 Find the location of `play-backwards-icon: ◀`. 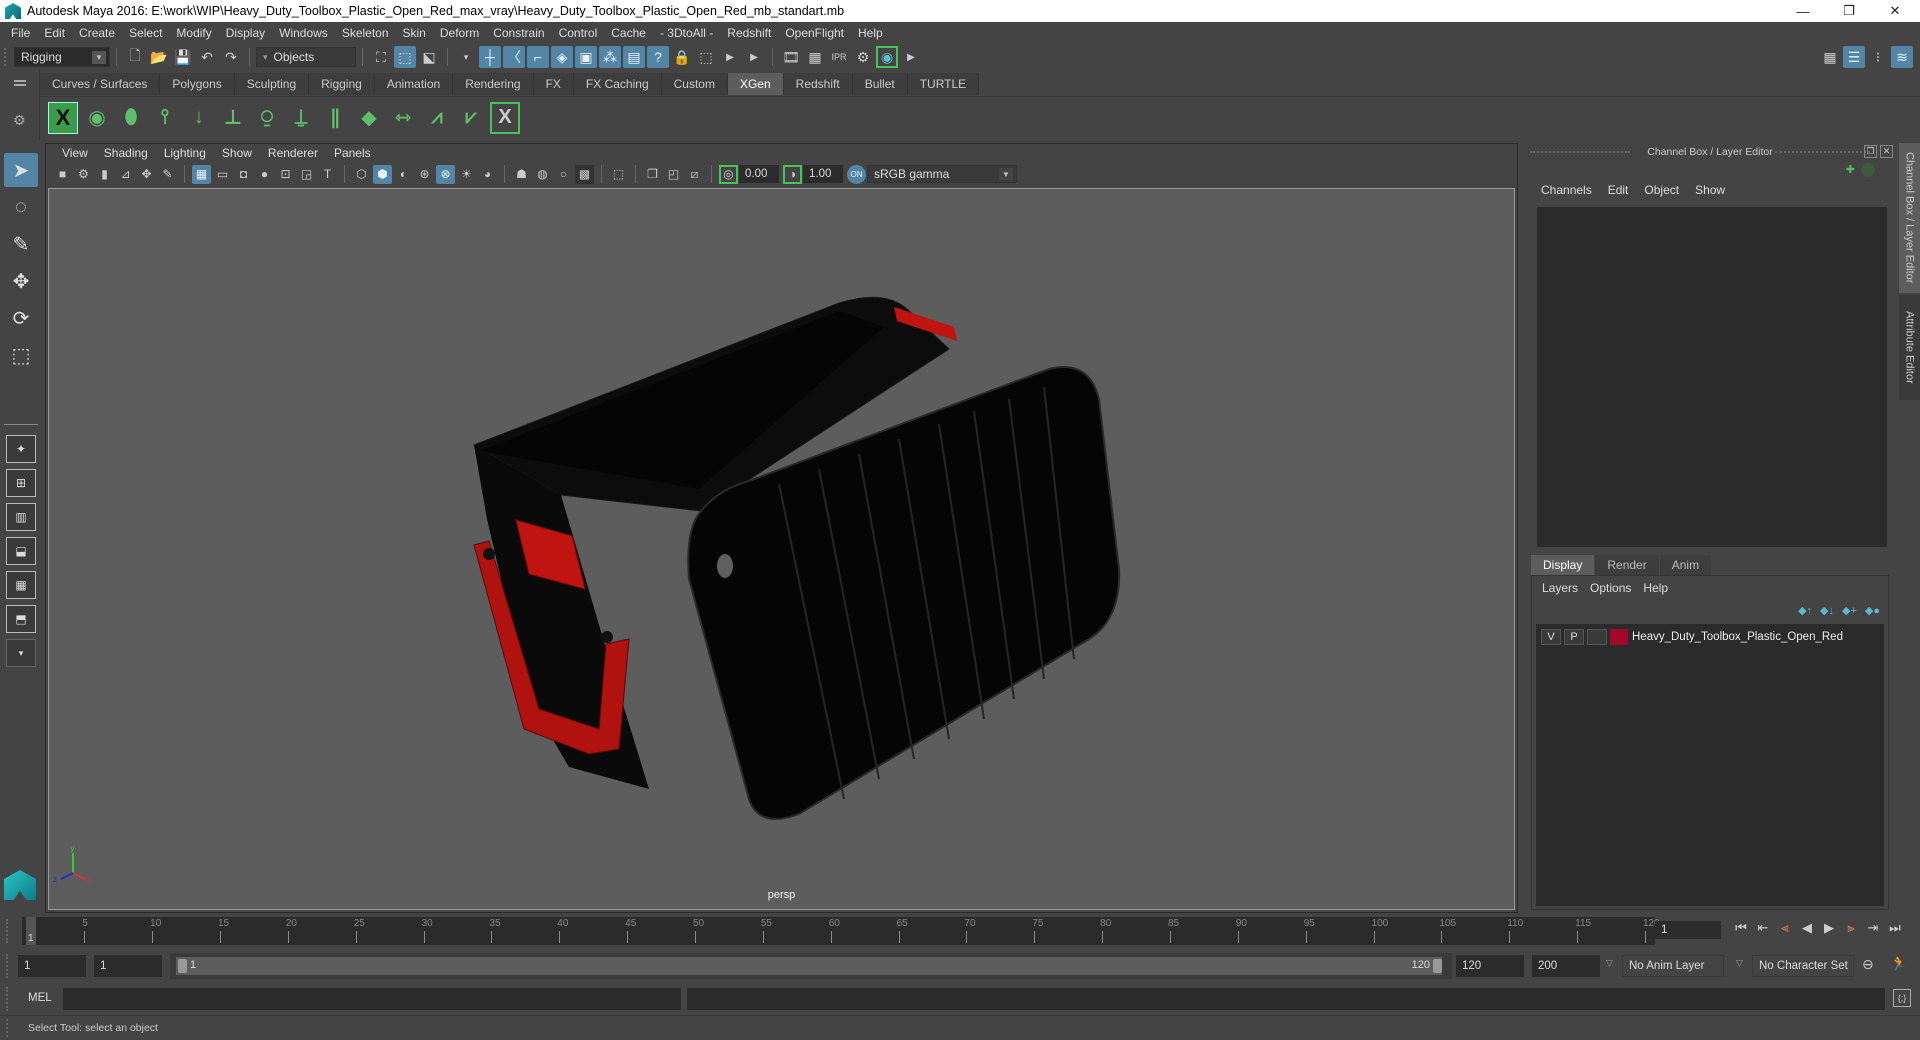

play-backwards-icon: ◀ is located at coordinates (1807, 928).